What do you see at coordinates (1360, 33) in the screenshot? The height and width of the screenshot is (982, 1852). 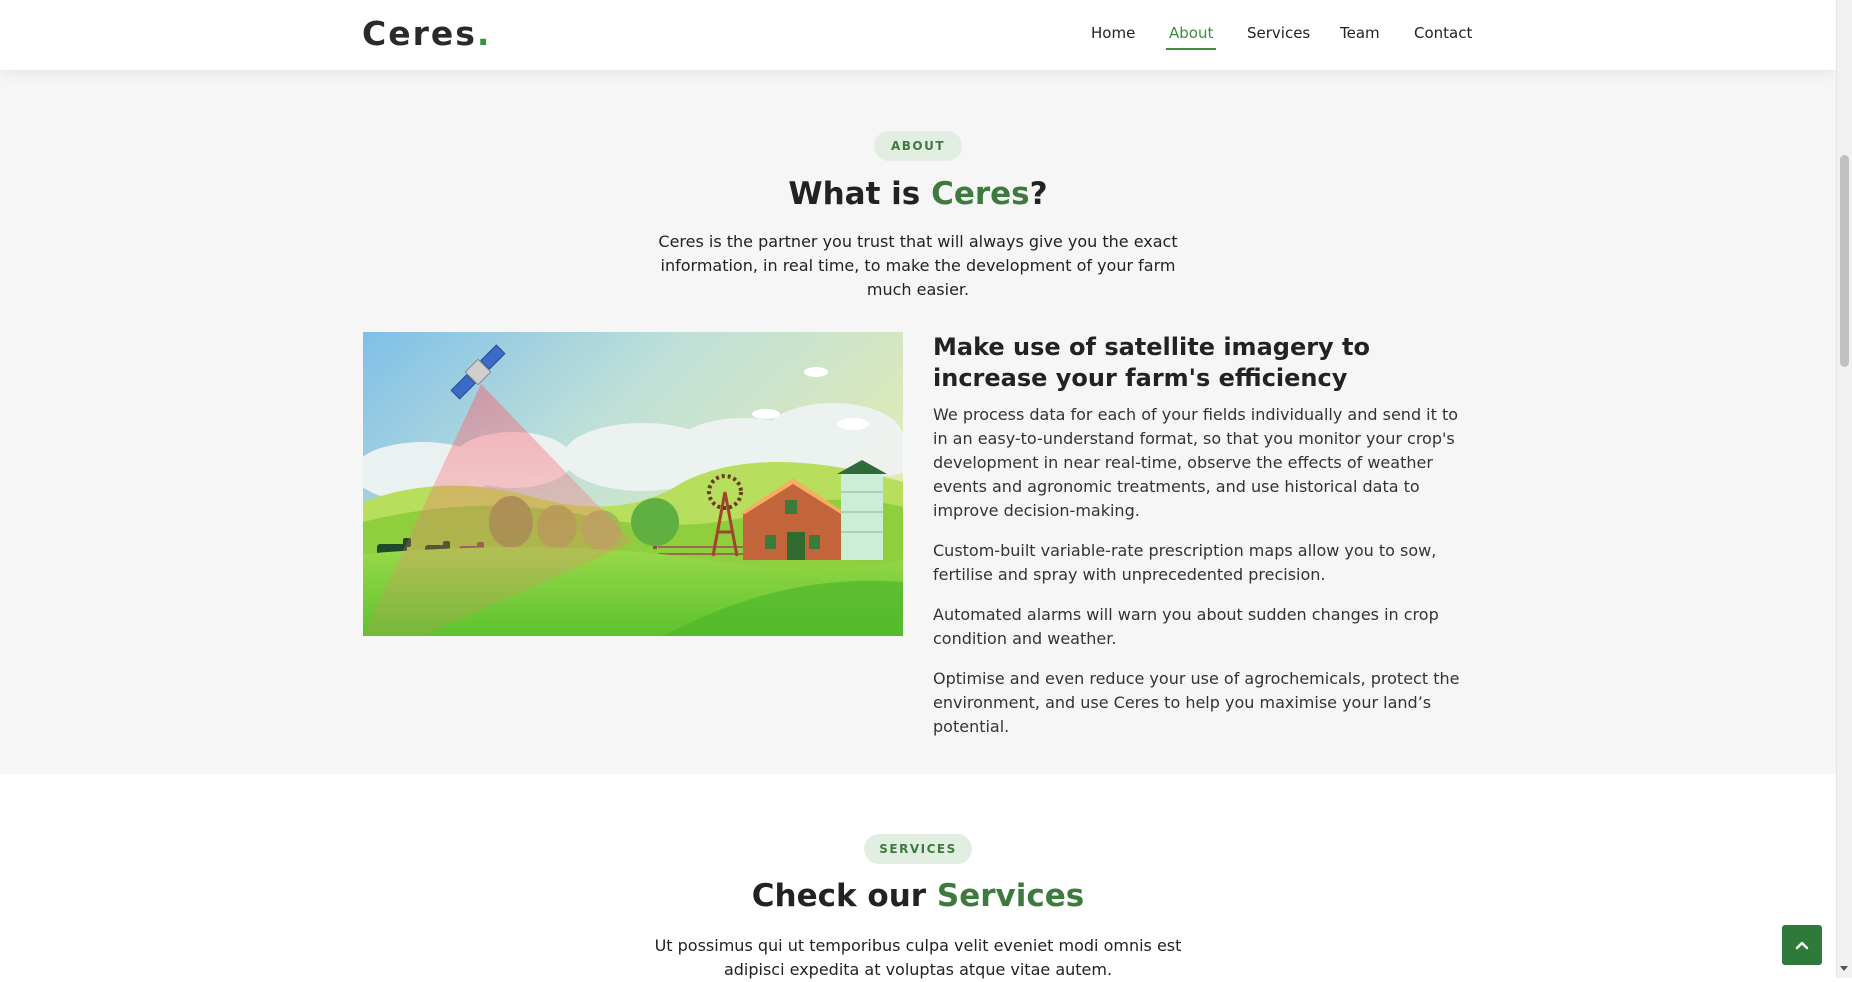 I see `nav-team: Team` at bounding box center [1360, 33].